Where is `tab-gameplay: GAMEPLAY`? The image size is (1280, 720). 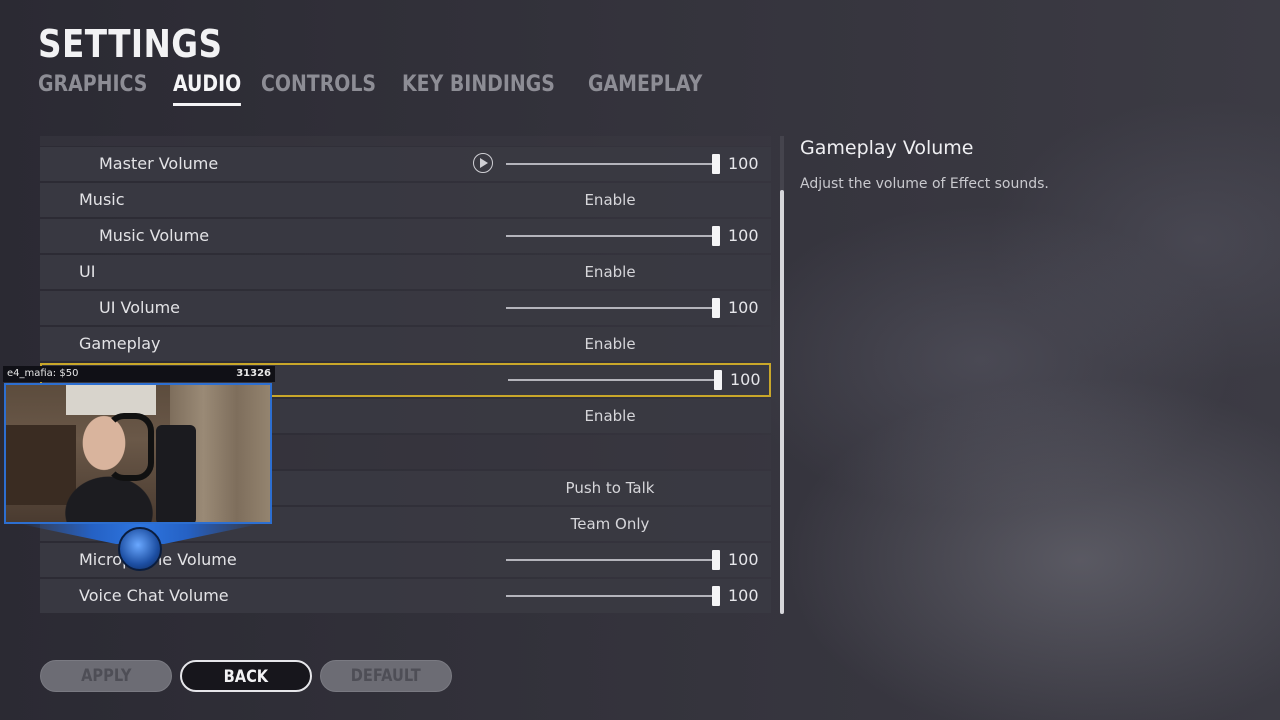 tab-gameplay: GAMEPLAY is located at coordinates (645, 89).